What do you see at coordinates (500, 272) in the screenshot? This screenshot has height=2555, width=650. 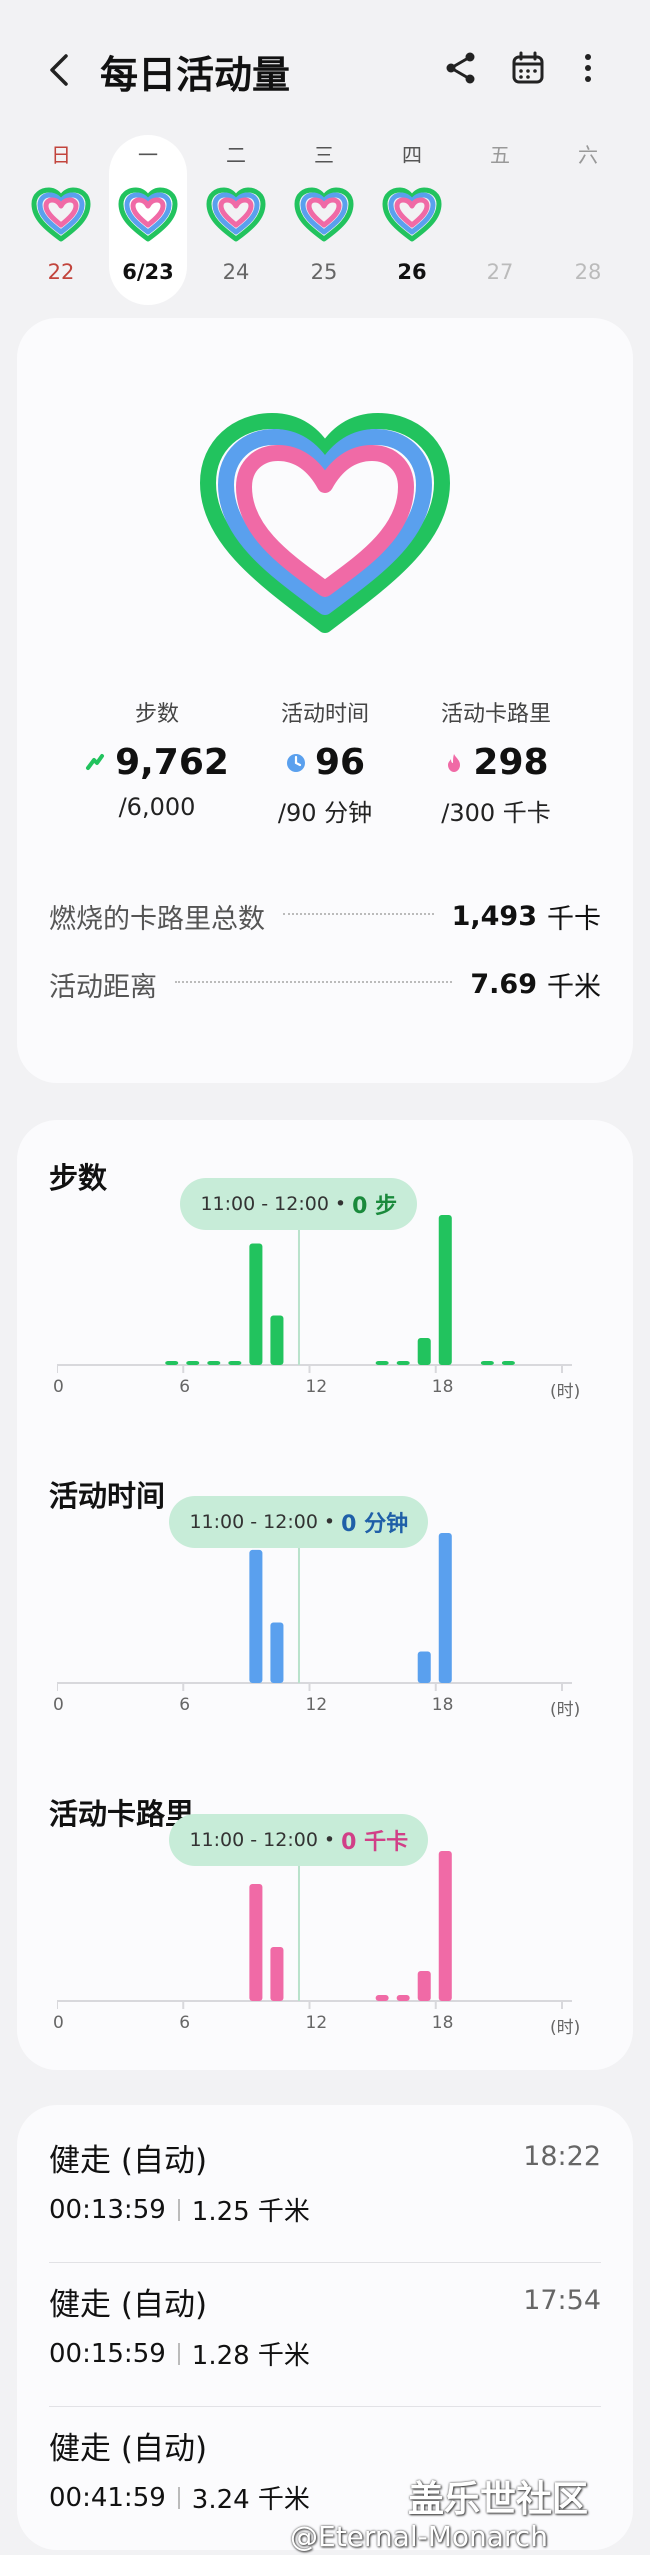 I see `day-number-label: 27` at bounding box center [500, 272].